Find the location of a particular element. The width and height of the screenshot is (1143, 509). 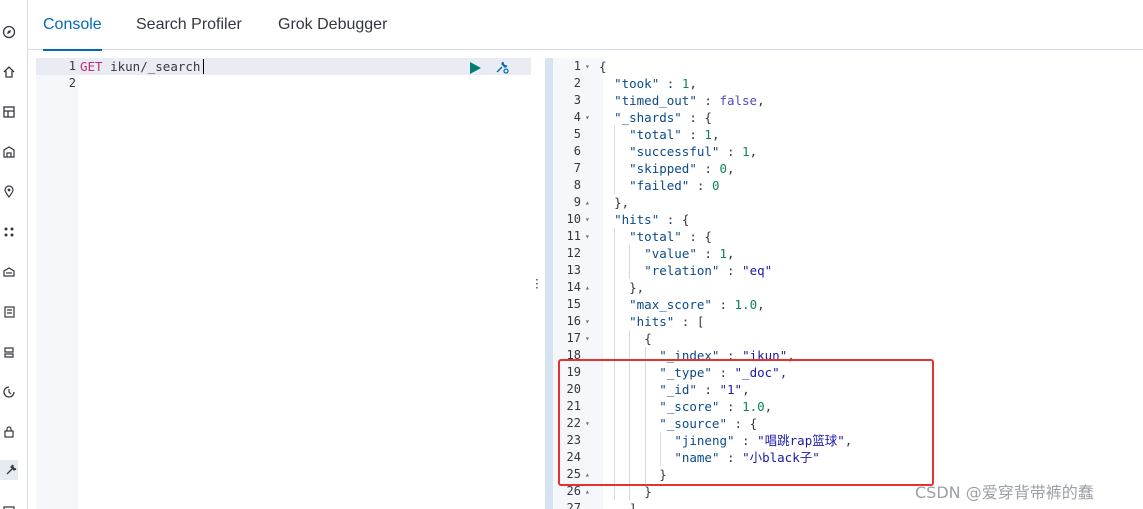

infrastructure-icon is located at coordinates (8, 272).